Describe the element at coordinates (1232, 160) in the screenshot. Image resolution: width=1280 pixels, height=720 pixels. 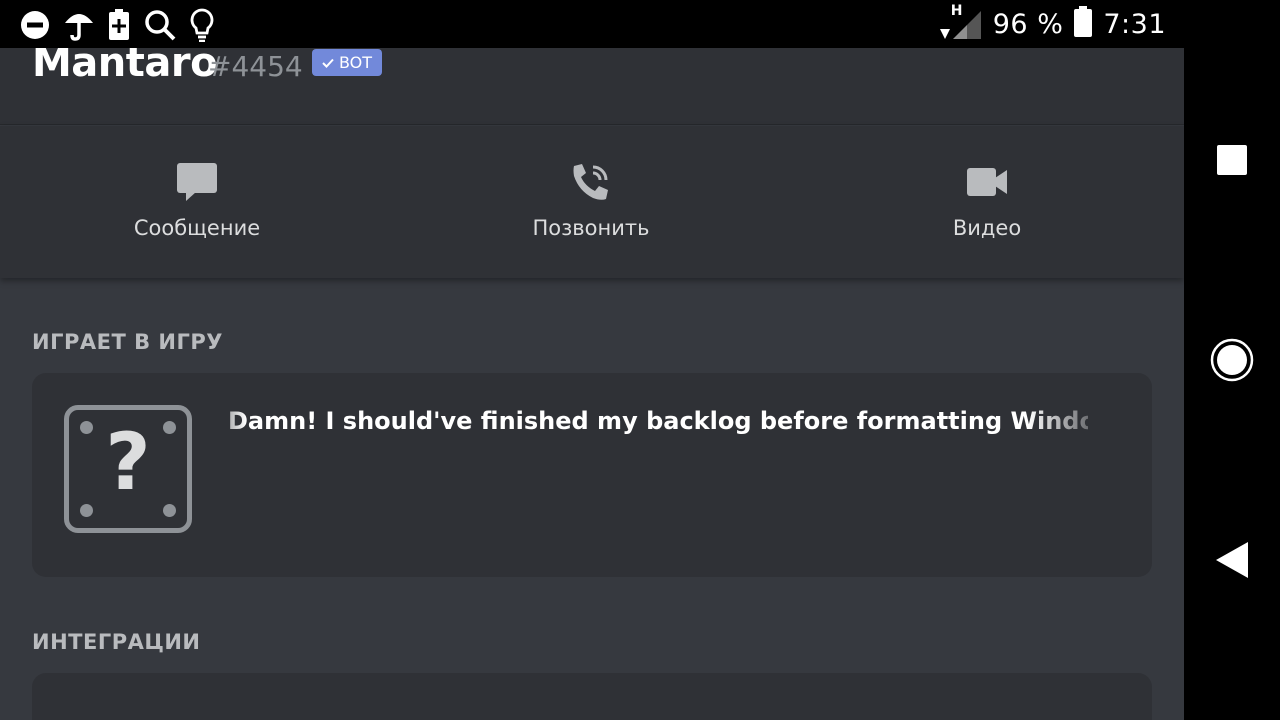
I see `recent-apps-icon` at that location.